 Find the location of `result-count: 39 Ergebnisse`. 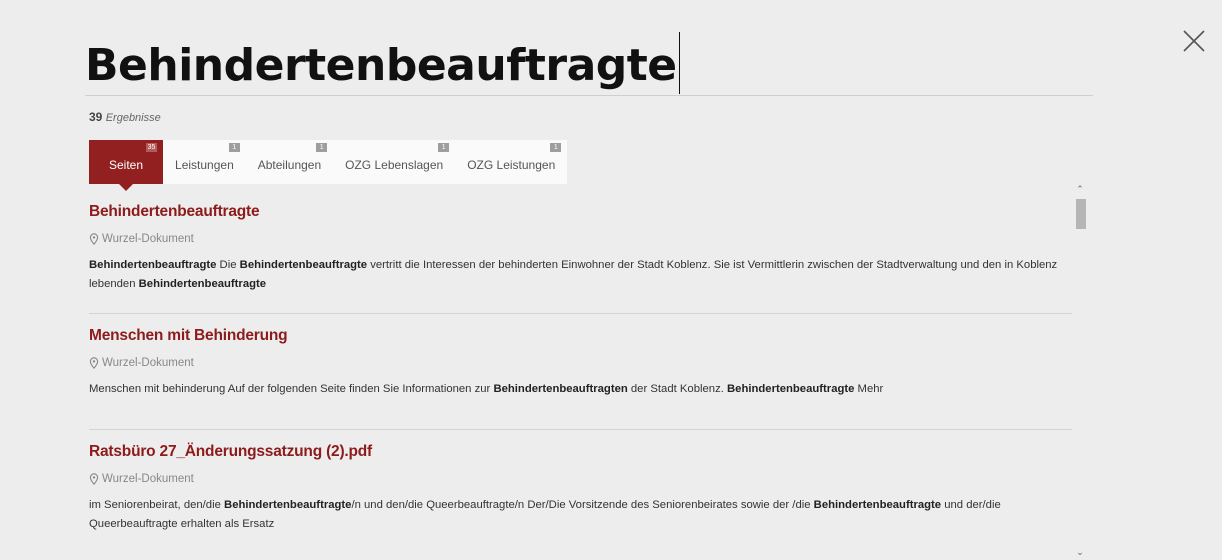

result-count: 39 Ergebnisse is located at coordinates (125, 117).